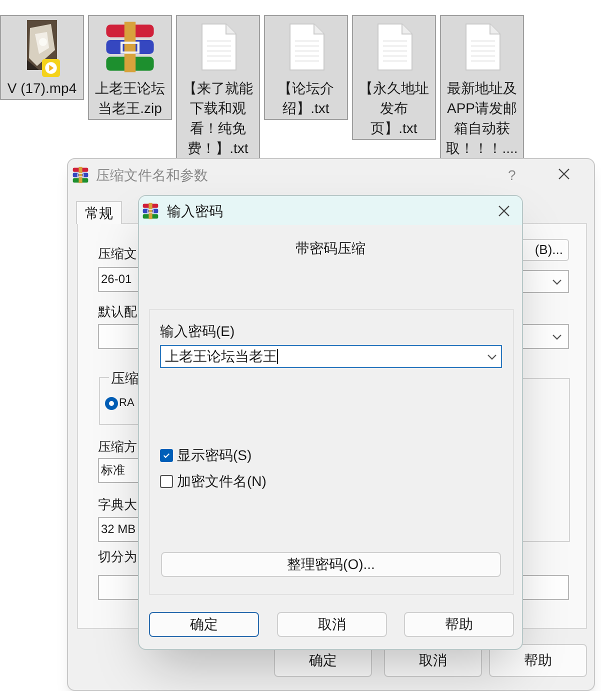  I want to click on password-value: 上老王论坛当老王, so click(221, 356).